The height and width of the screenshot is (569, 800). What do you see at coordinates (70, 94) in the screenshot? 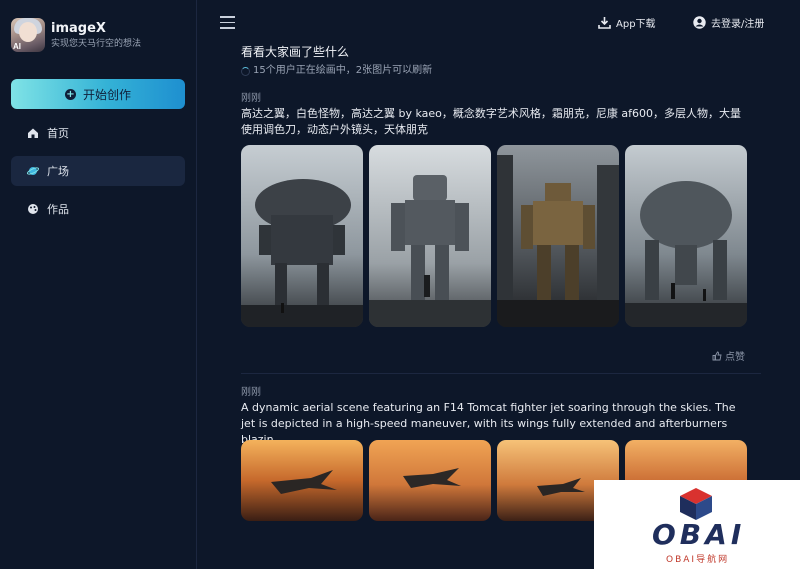
I see `plus-icon: +` at bounding box center [70, 94].